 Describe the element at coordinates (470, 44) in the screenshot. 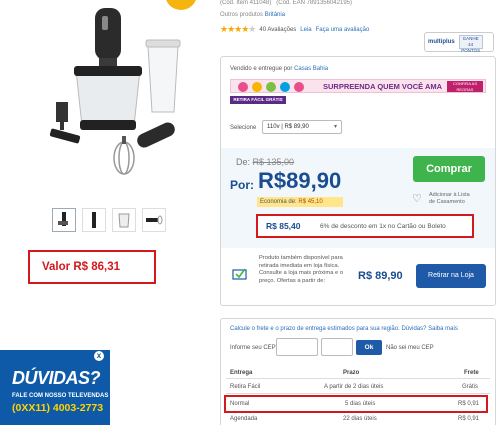

I see `points-badge: GANHE 44 PONTOS` at that location.